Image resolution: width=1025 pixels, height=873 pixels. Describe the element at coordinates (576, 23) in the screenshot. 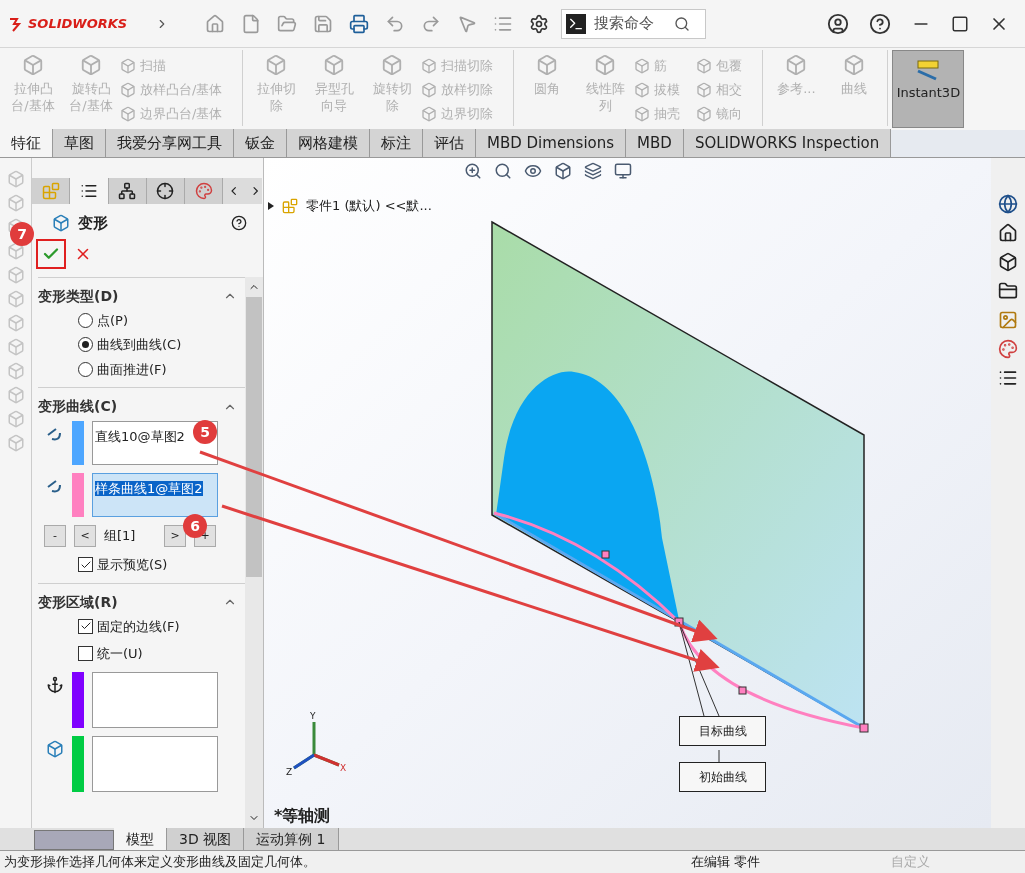

I see `terminal-icon` at that location.